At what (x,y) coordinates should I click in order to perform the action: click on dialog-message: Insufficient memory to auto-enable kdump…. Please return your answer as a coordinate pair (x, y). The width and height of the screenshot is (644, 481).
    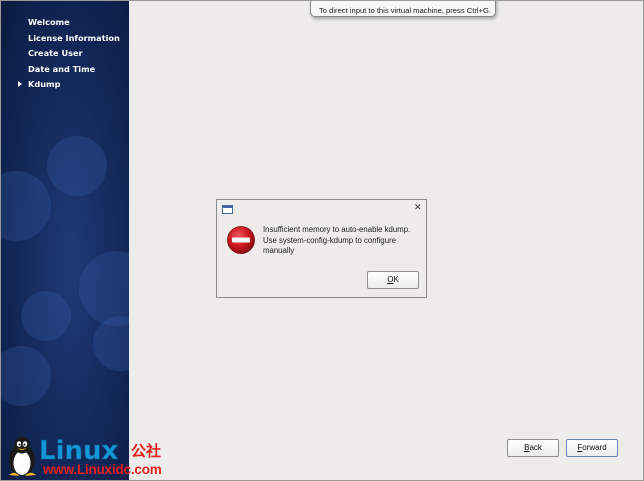
    Looking at the image, I should click on (337, 240).